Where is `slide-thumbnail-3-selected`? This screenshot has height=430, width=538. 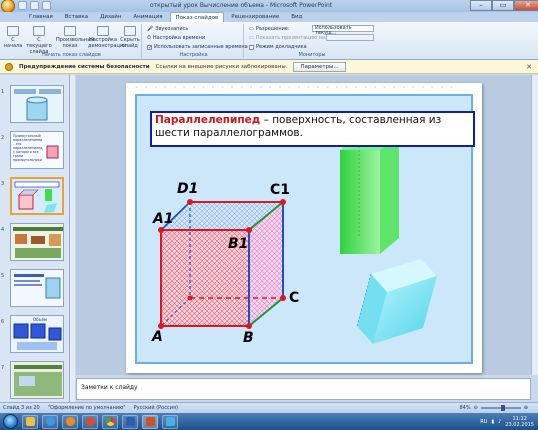
slide-thumbnail-3-selected is located at coordinates (37, 196).